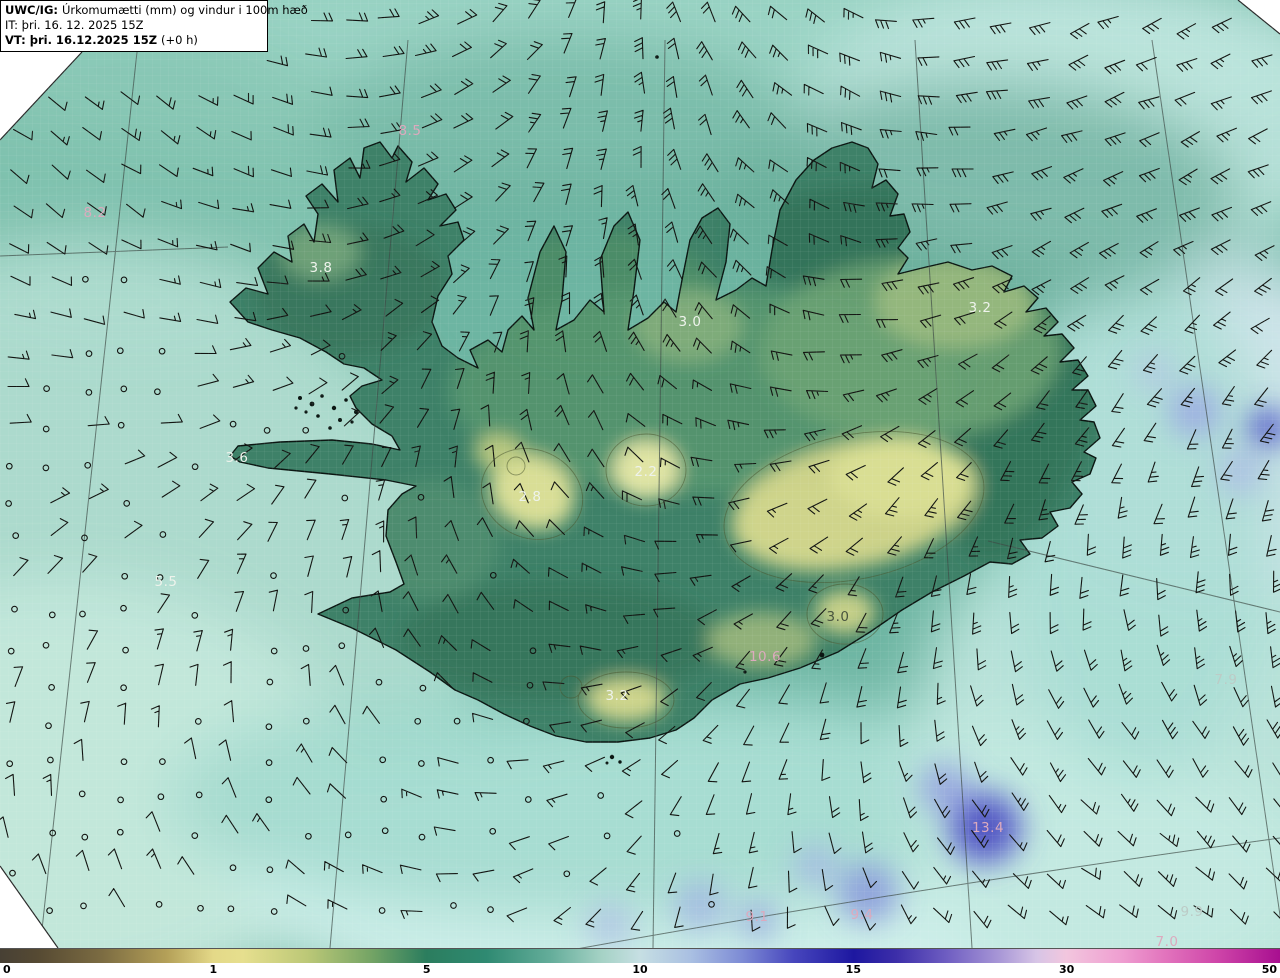  What do you see at coordinates (31, 10) in the screenshot?
I see `model-label: UWC/IG:` at bounding box center [31, 10].